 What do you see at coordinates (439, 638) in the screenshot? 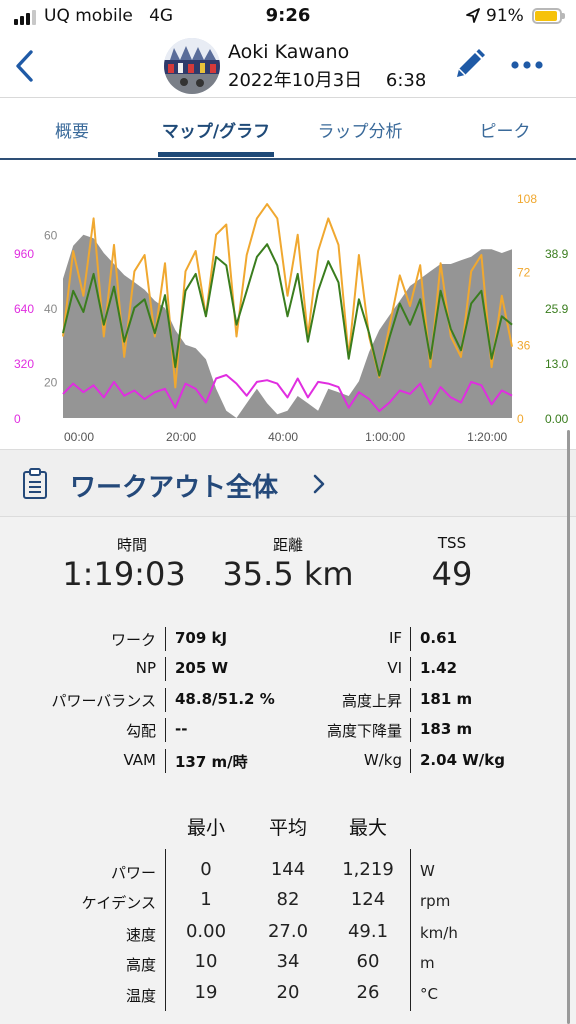
I see `metric-value-right-0: 0.61` at bounding box center [439, 638].